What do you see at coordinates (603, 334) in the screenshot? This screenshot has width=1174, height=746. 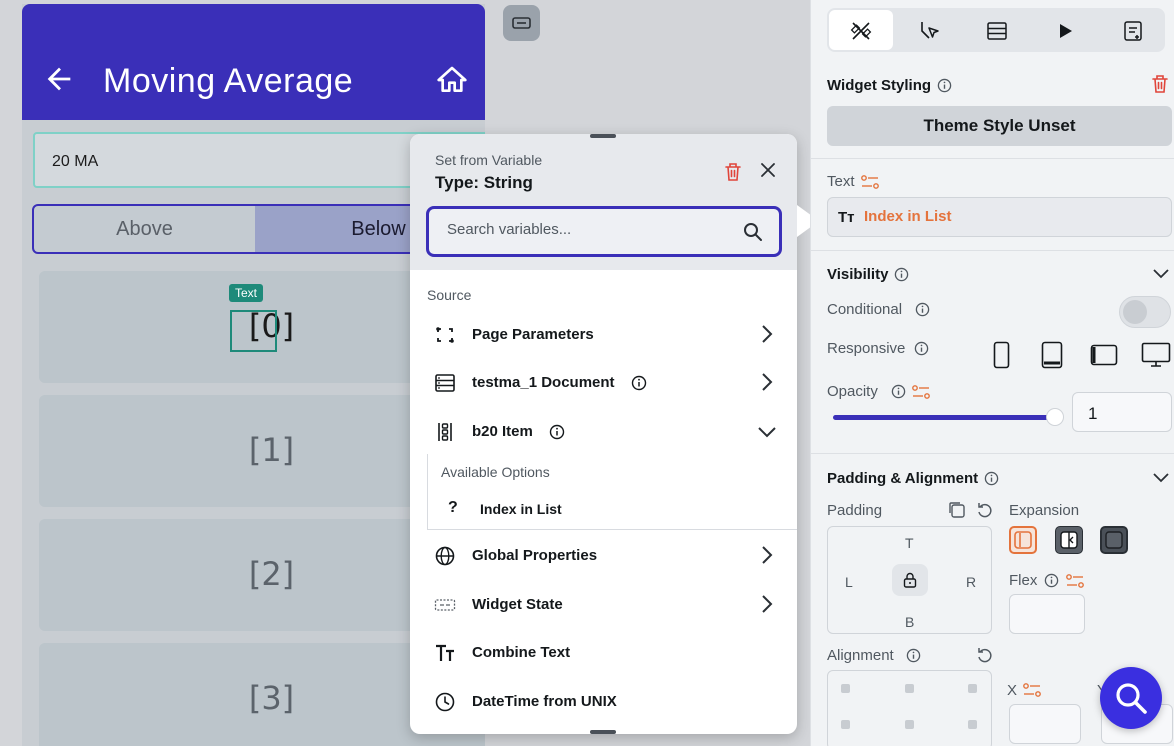 I see `source-row-page-parameters: Page Parameters` at bounding box center [603, 334].